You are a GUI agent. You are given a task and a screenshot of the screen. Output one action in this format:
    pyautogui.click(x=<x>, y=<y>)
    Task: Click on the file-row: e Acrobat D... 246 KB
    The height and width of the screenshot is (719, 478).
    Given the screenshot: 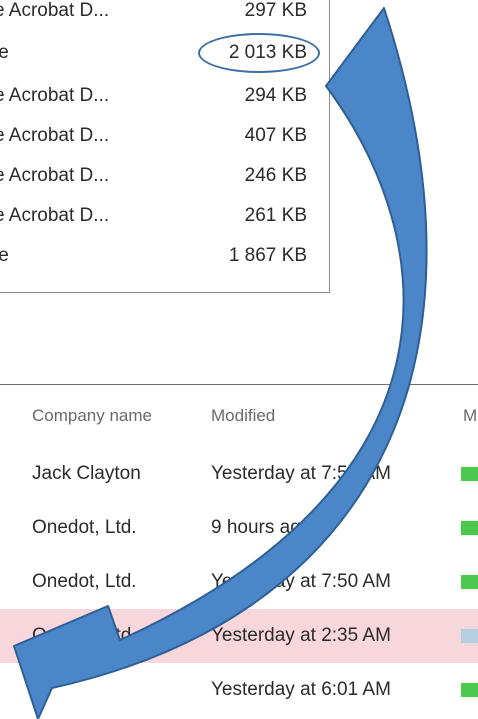 What is the action you would take?
    pyautogui.click(x=164, y=176)
    